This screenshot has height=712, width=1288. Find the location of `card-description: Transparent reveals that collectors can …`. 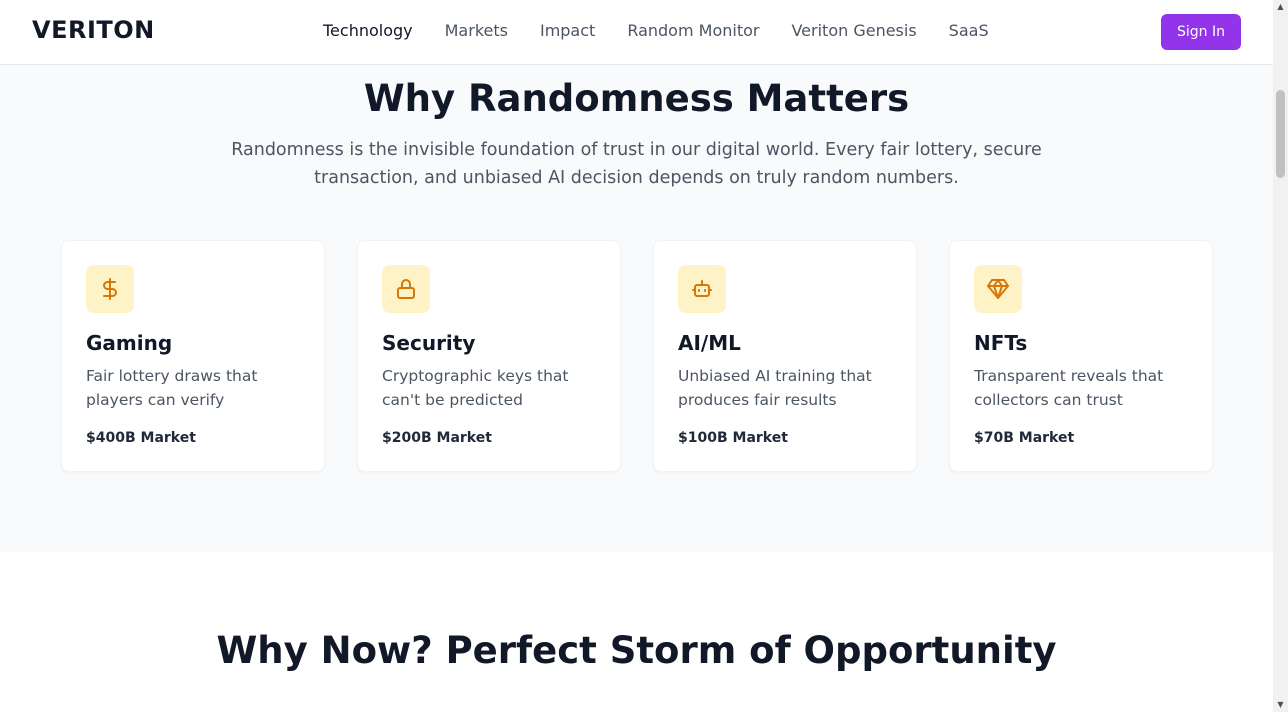

card-description: Transparent reveals that collectors can … is located at coordinates (1084, 388).